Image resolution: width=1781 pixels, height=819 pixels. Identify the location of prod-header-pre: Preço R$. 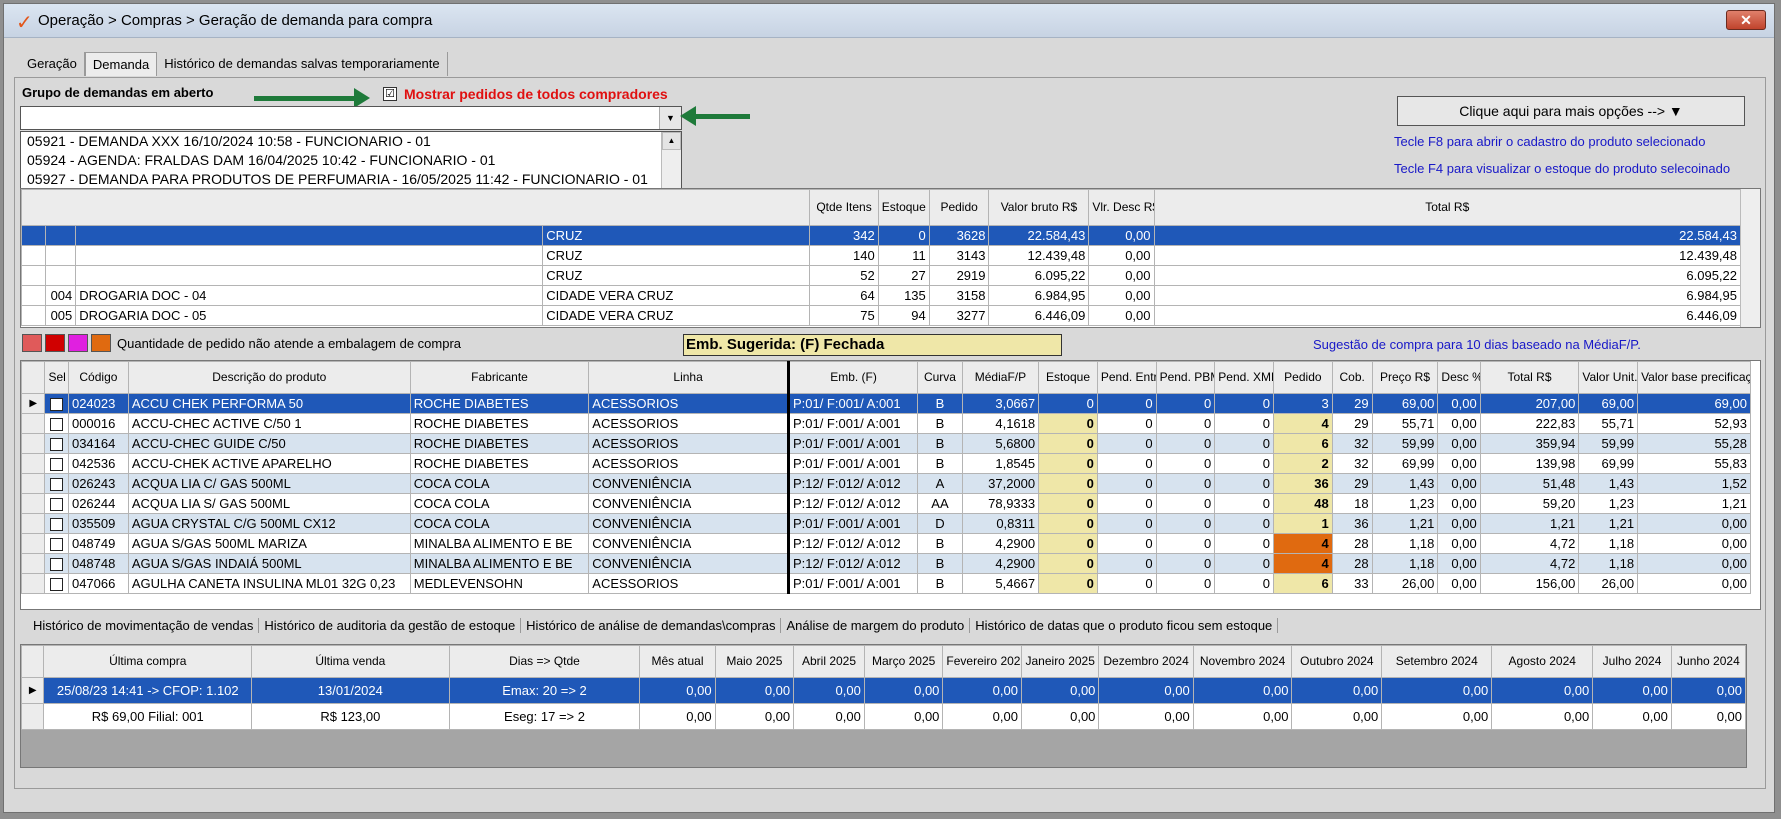
(1405, 377).